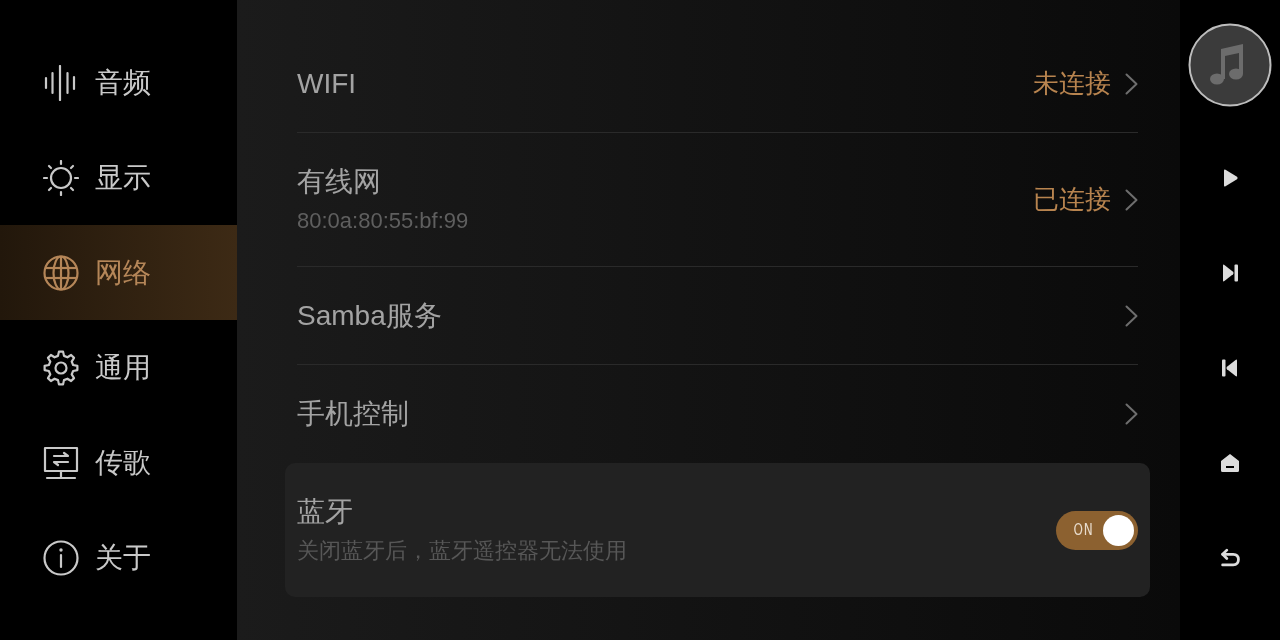 The image size is (1280, 640). What do you see at coordinates (1230, 272) in the screenshot?
I see `skip-next-icon` at bounding box center [1230, 272].